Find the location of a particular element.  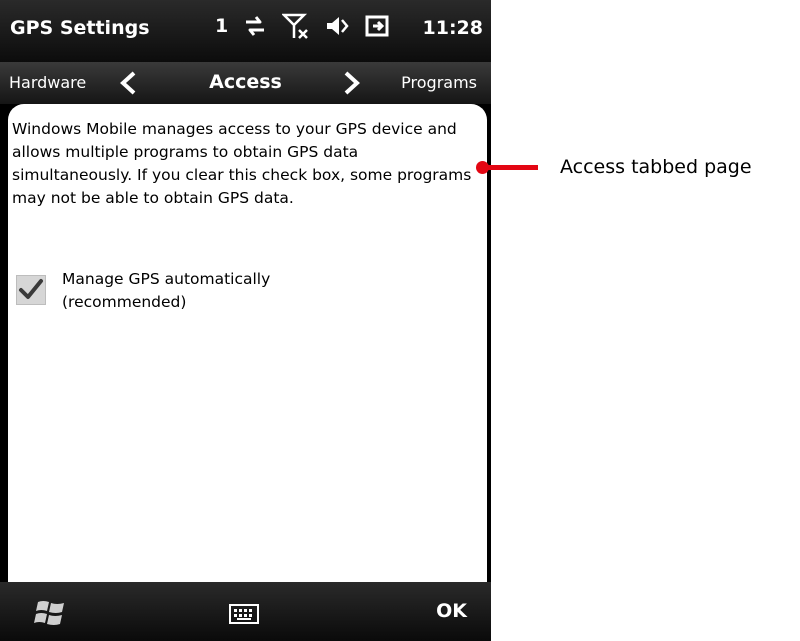

signal-strength: 1 is located at coordinates (222, 26).